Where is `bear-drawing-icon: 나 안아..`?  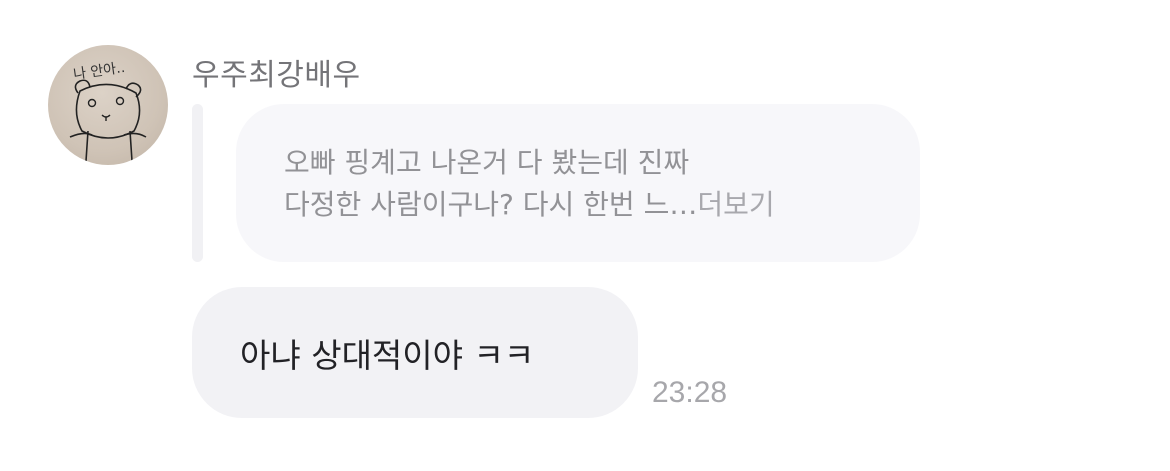
bear-drawing-icon: 나 안아.. is located at coordinates (108, 111).